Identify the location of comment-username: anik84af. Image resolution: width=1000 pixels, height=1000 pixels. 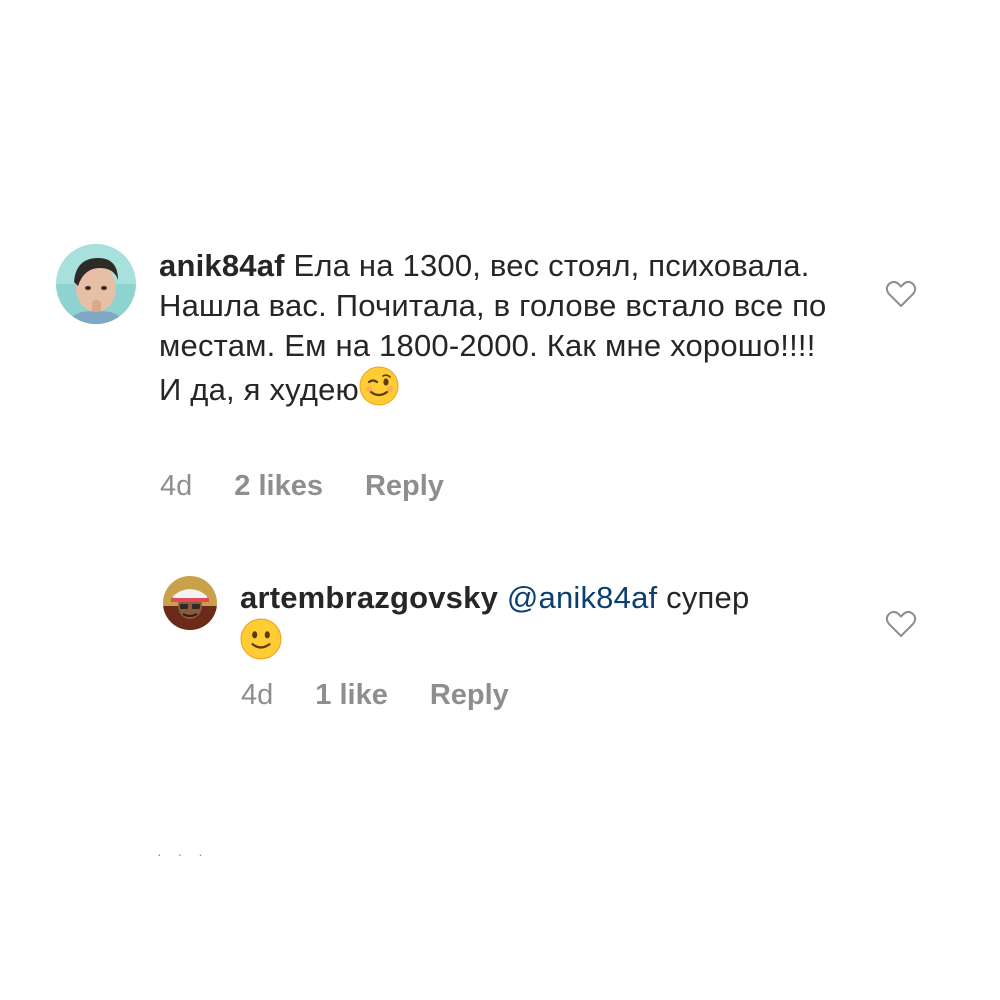
(222, 265).